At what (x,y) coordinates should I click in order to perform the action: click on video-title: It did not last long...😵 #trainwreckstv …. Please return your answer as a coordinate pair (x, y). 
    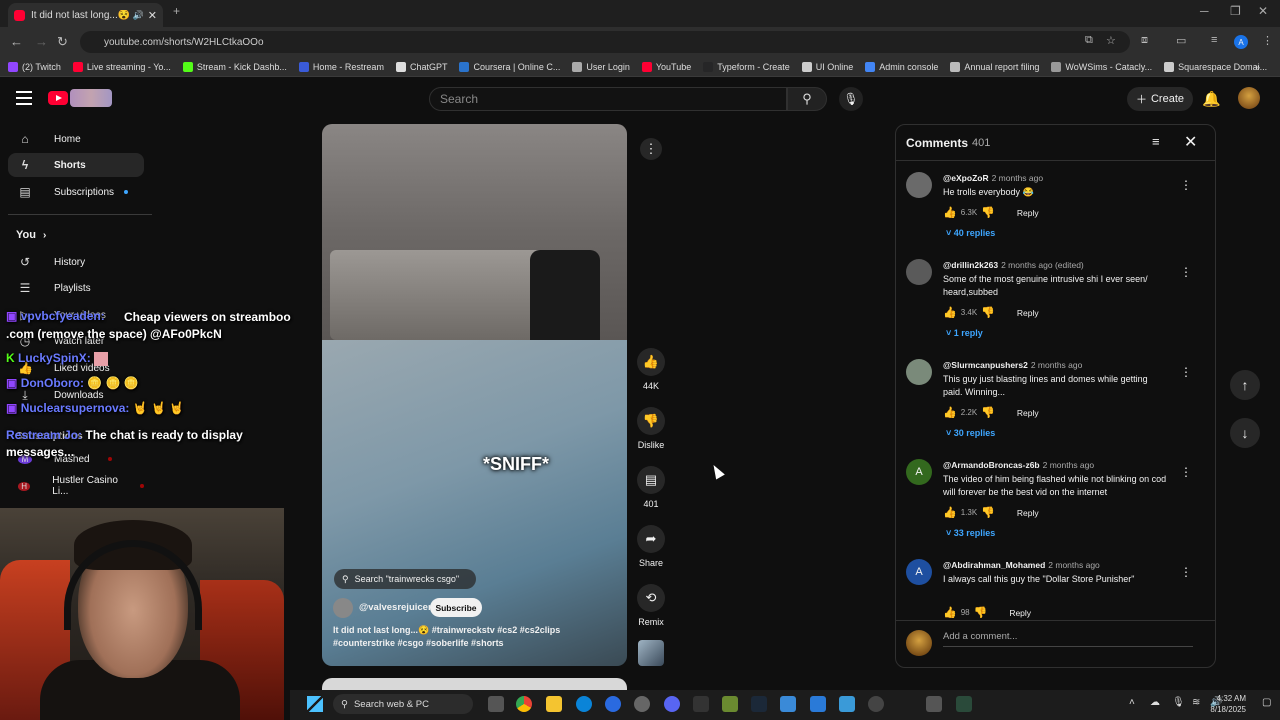
    Looking at the image, I should click on (458, 637).